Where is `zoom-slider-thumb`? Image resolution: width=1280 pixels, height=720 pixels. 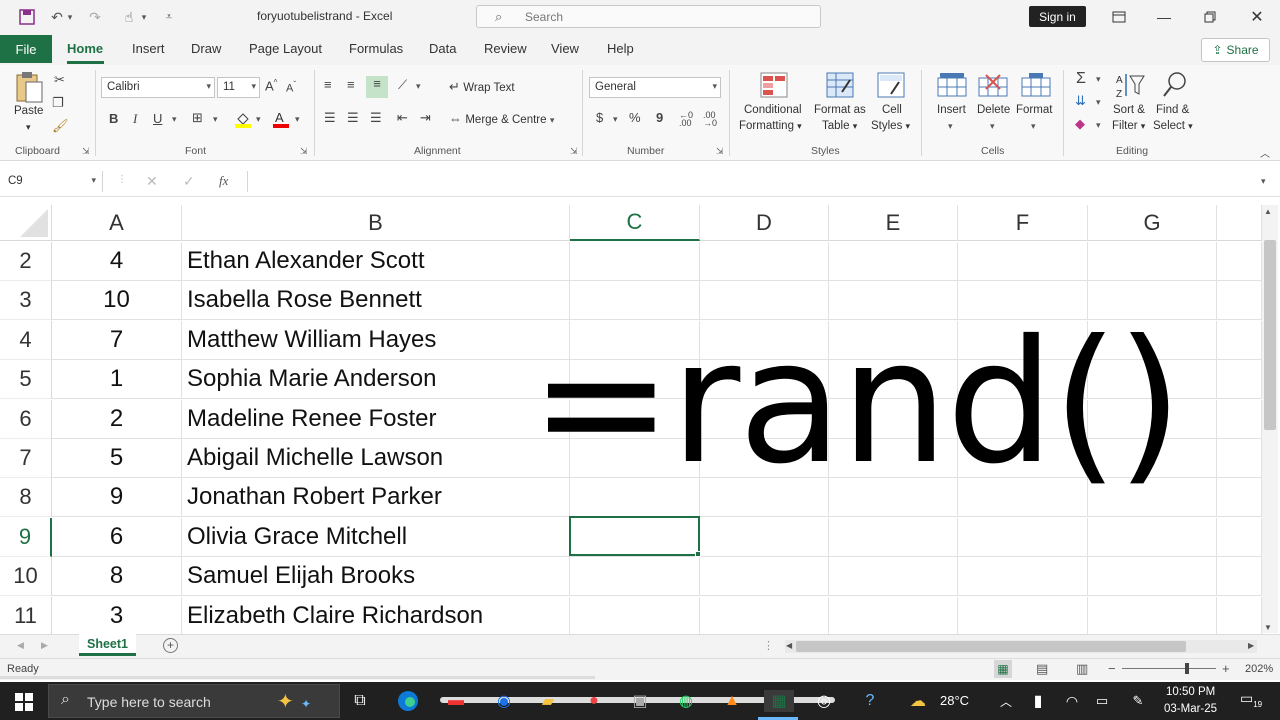
zoom-slider-thumb is located at coordinates (1187, 668).